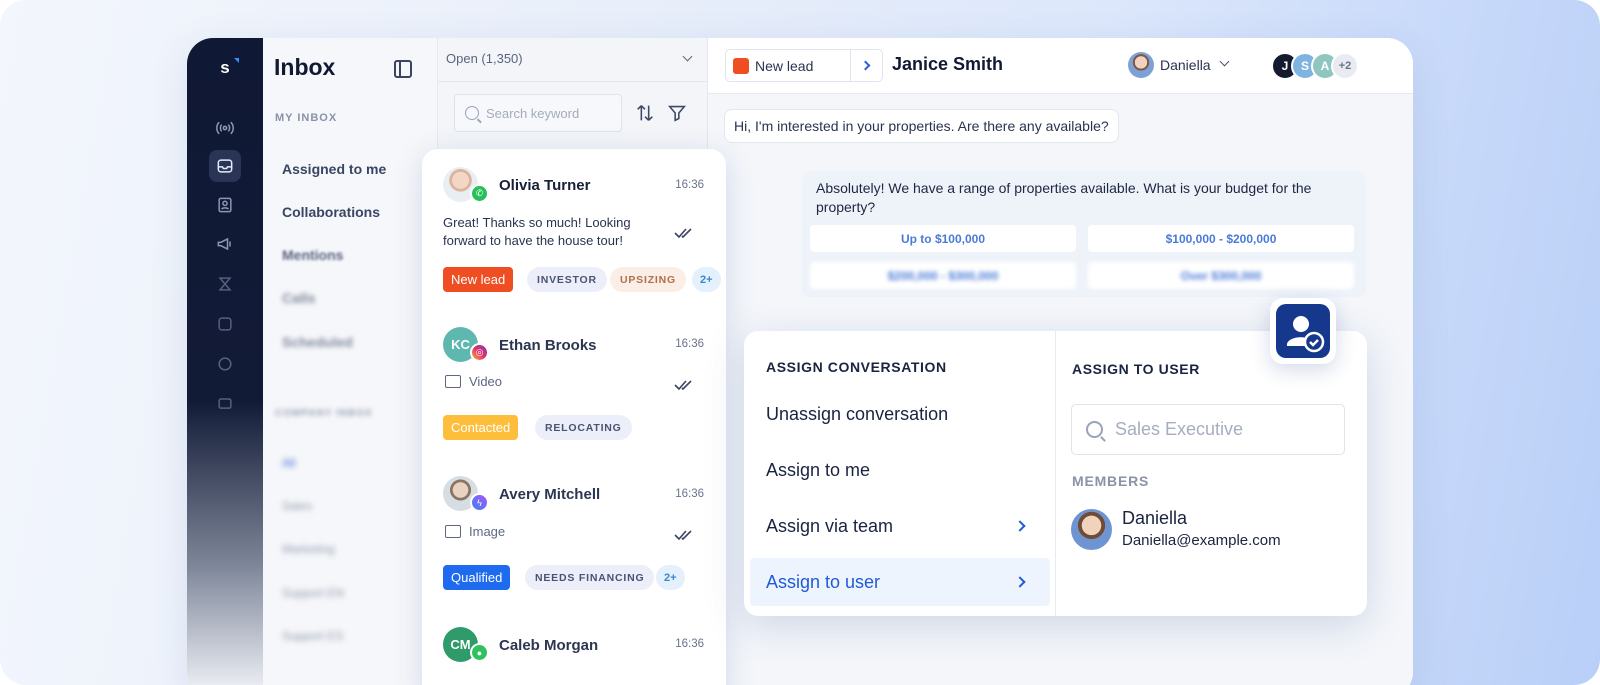 This screenshot has width=1600, height=685. I want to click on image-icon, so click(453, 531).